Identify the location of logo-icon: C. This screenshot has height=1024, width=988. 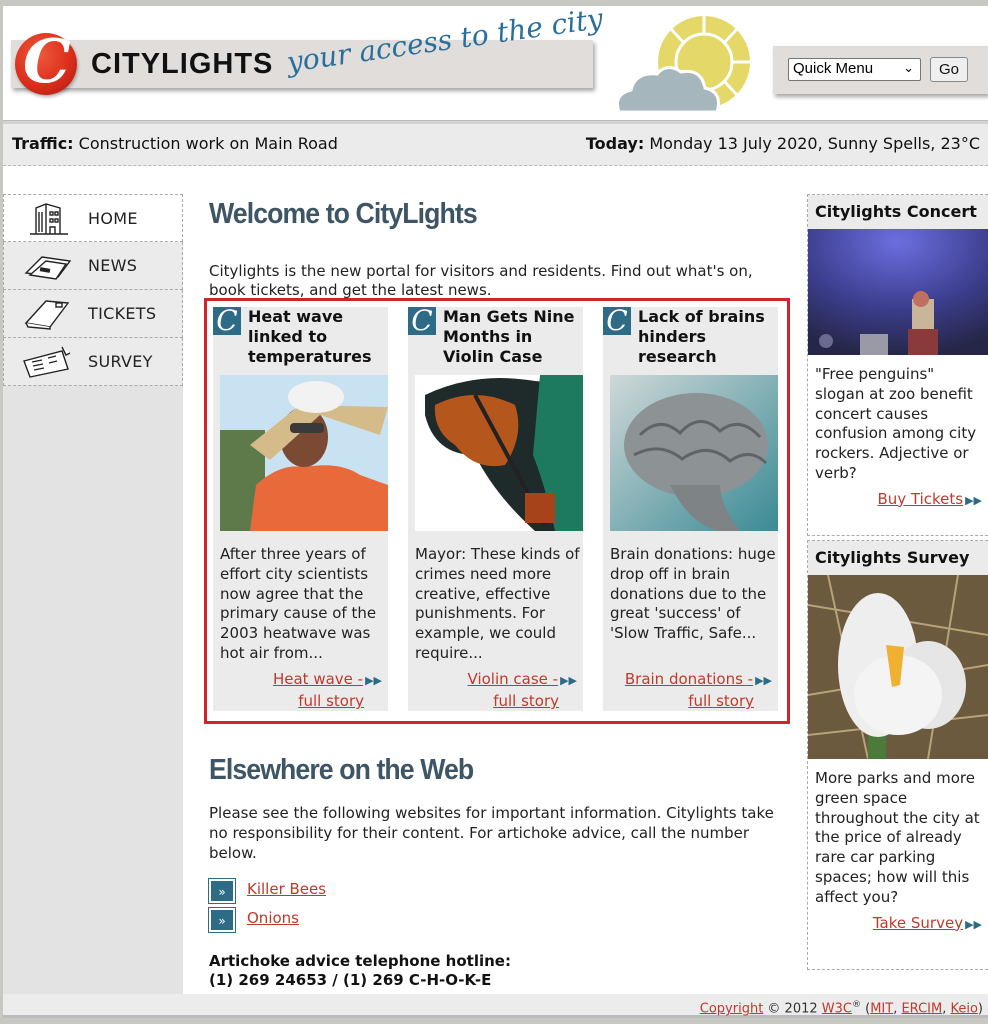
(46, 62).